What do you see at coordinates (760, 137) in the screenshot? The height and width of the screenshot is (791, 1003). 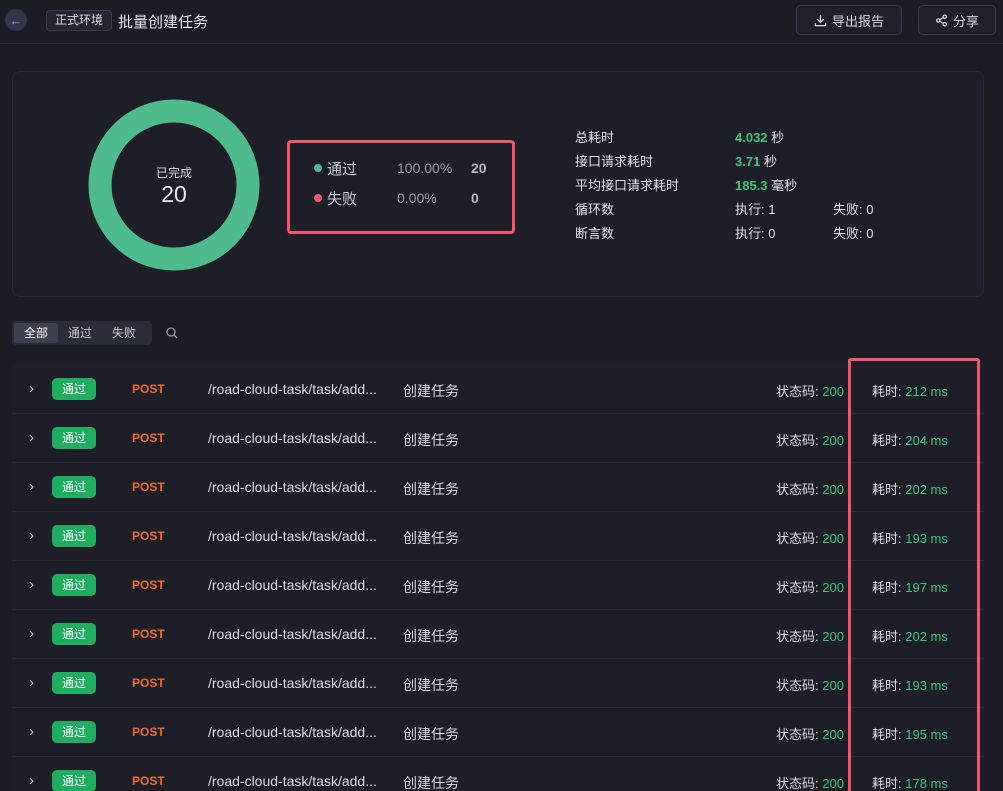 I see `stat-total-time-value: 4.032 秒` at bounding box center [760, 137].